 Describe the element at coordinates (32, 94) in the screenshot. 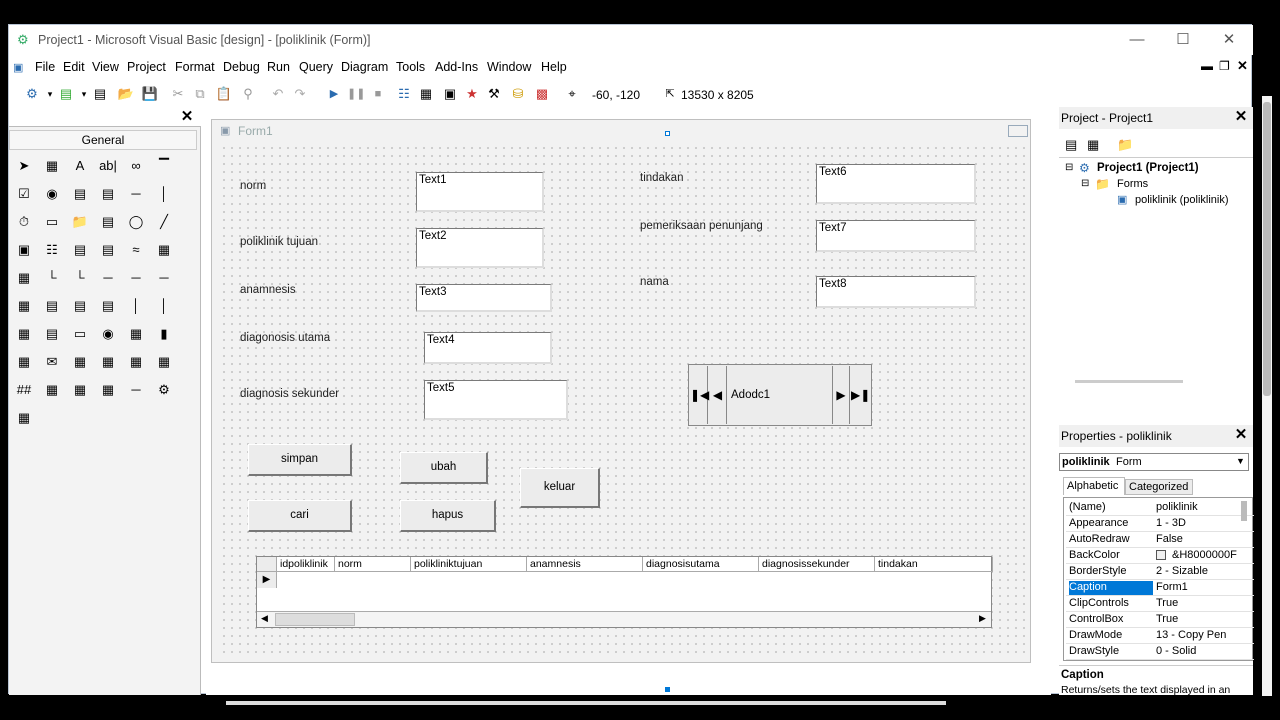

I see `add-project-icon: ⚙` at that location.